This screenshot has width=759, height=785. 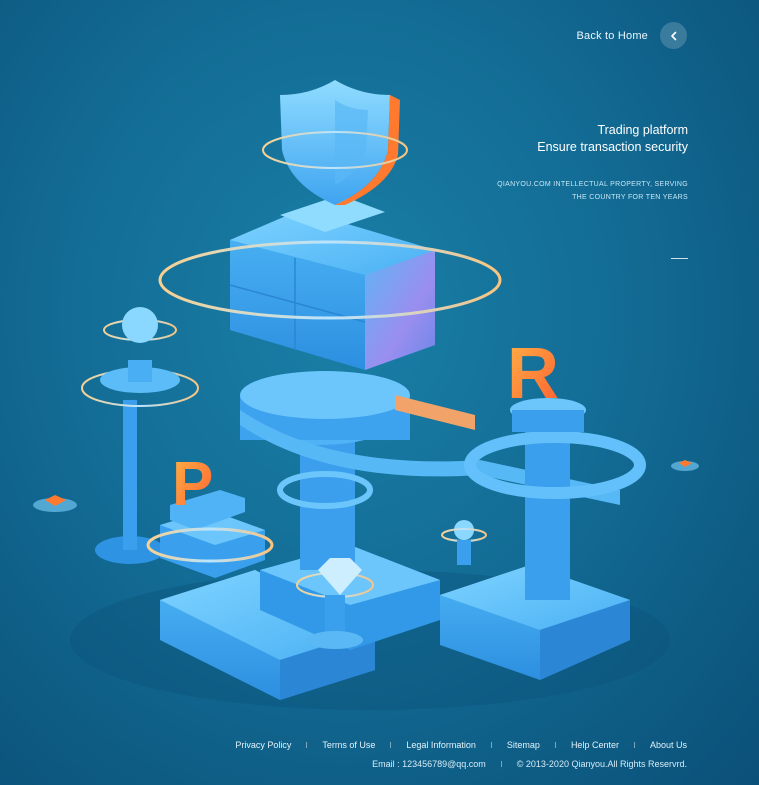 I want to click on footer-link-sitemap: Sitemap, so click(x=523, y=745).